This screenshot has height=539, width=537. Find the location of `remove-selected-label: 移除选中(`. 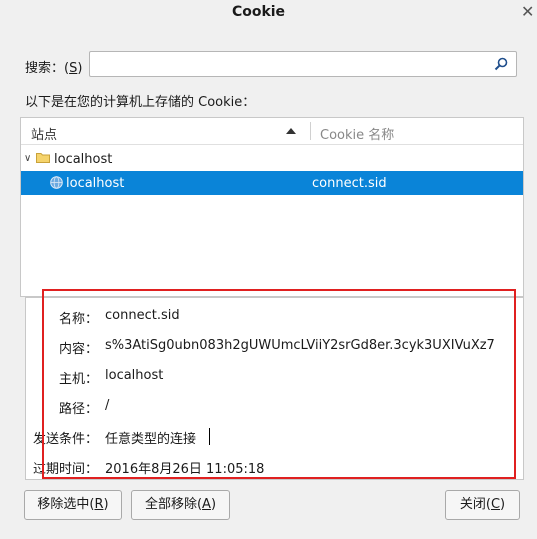

remove-selected-label: 移除选中( is located at coordinates (66, 504).